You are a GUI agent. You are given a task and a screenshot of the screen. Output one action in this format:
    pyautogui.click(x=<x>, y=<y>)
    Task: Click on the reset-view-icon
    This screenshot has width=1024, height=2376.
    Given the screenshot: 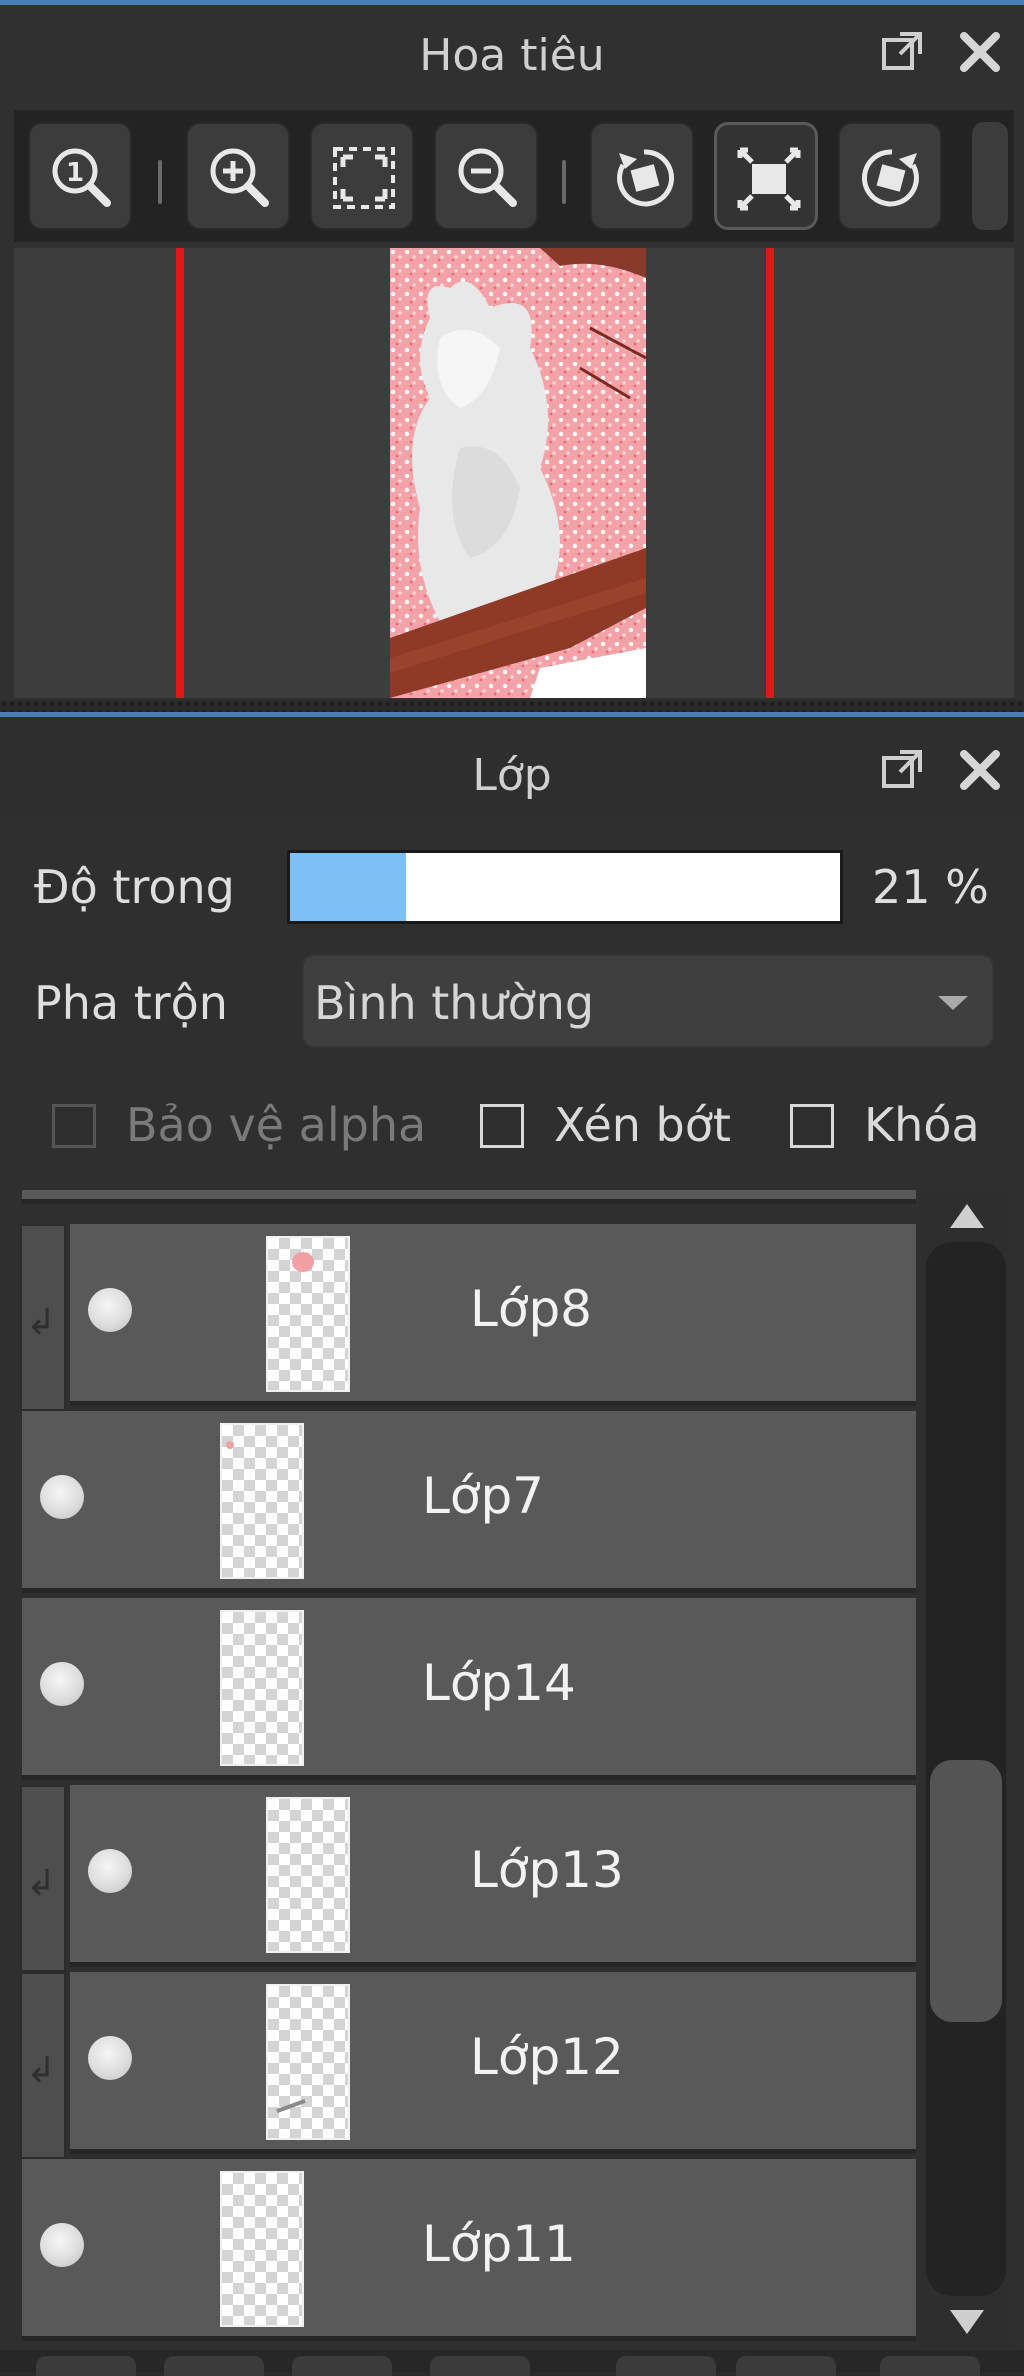 What is the action you would take?
    pyautogui.click(x=766, y=176)
    